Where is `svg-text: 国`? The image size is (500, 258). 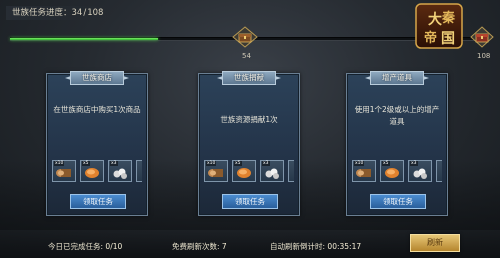 svg-text: 国 is located at coordinates (448, 39).